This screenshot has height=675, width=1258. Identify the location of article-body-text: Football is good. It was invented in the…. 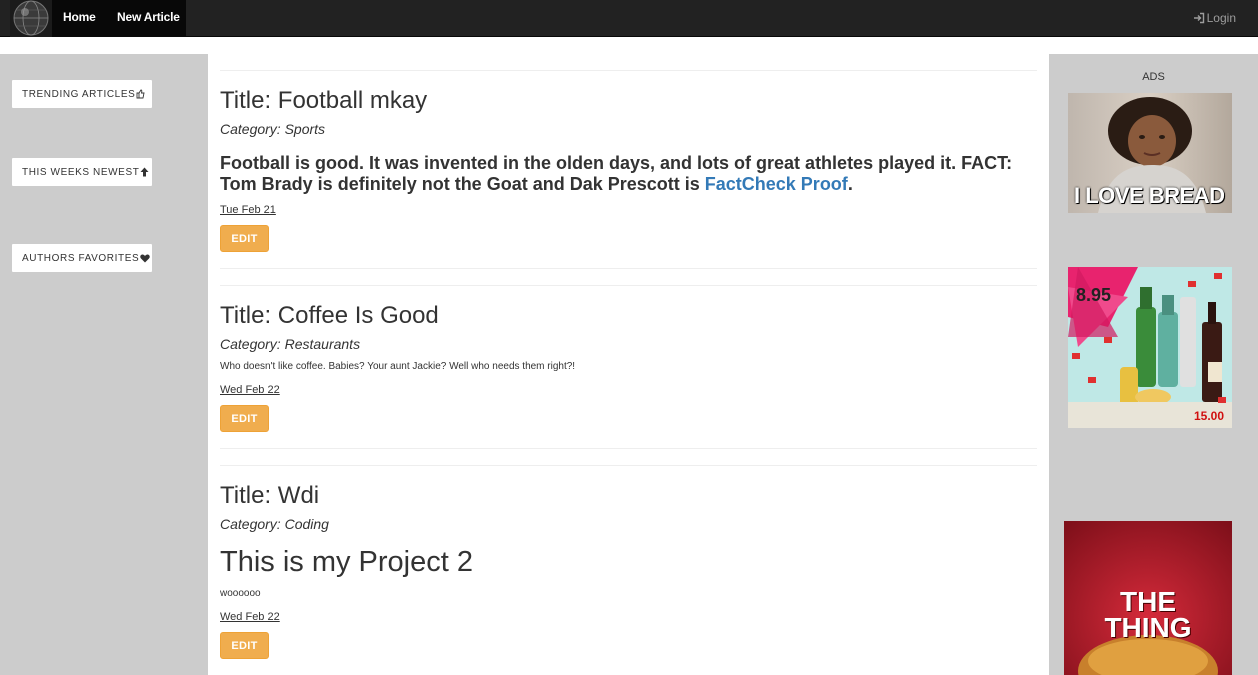
(616, 173).